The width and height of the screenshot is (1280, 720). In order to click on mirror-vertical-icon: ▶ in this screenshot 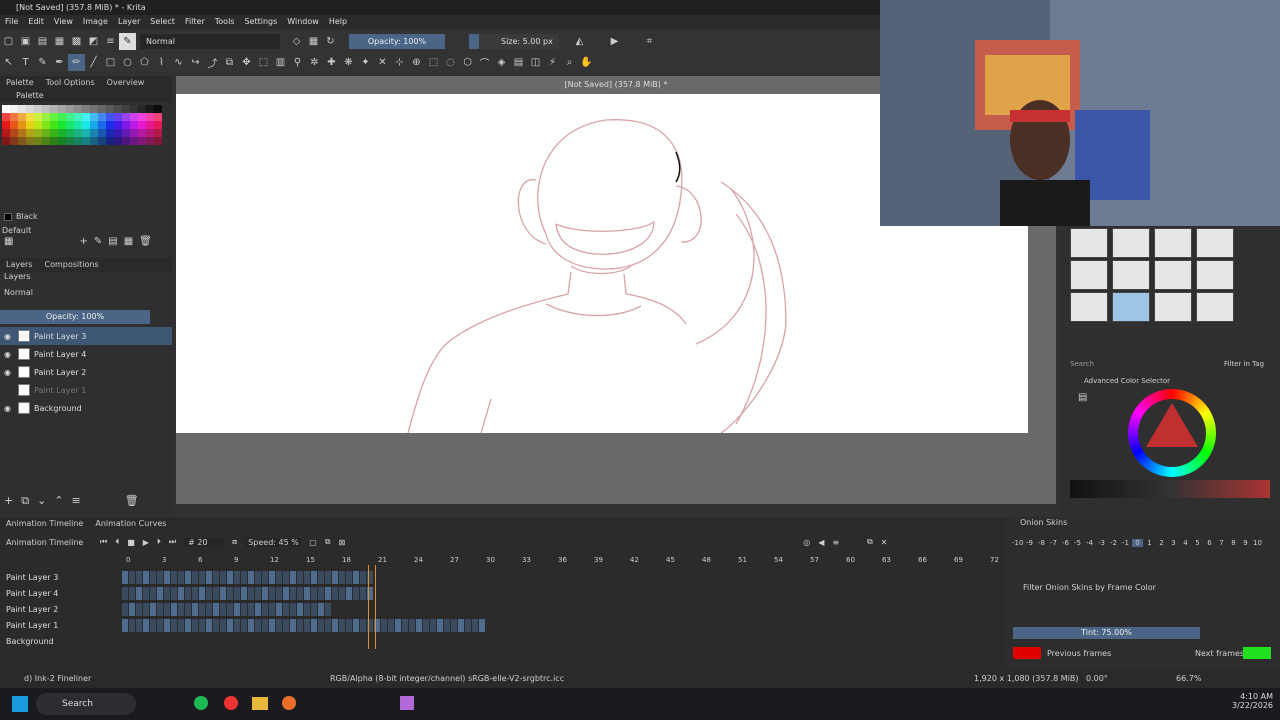, I will do `click(614, 41)`.